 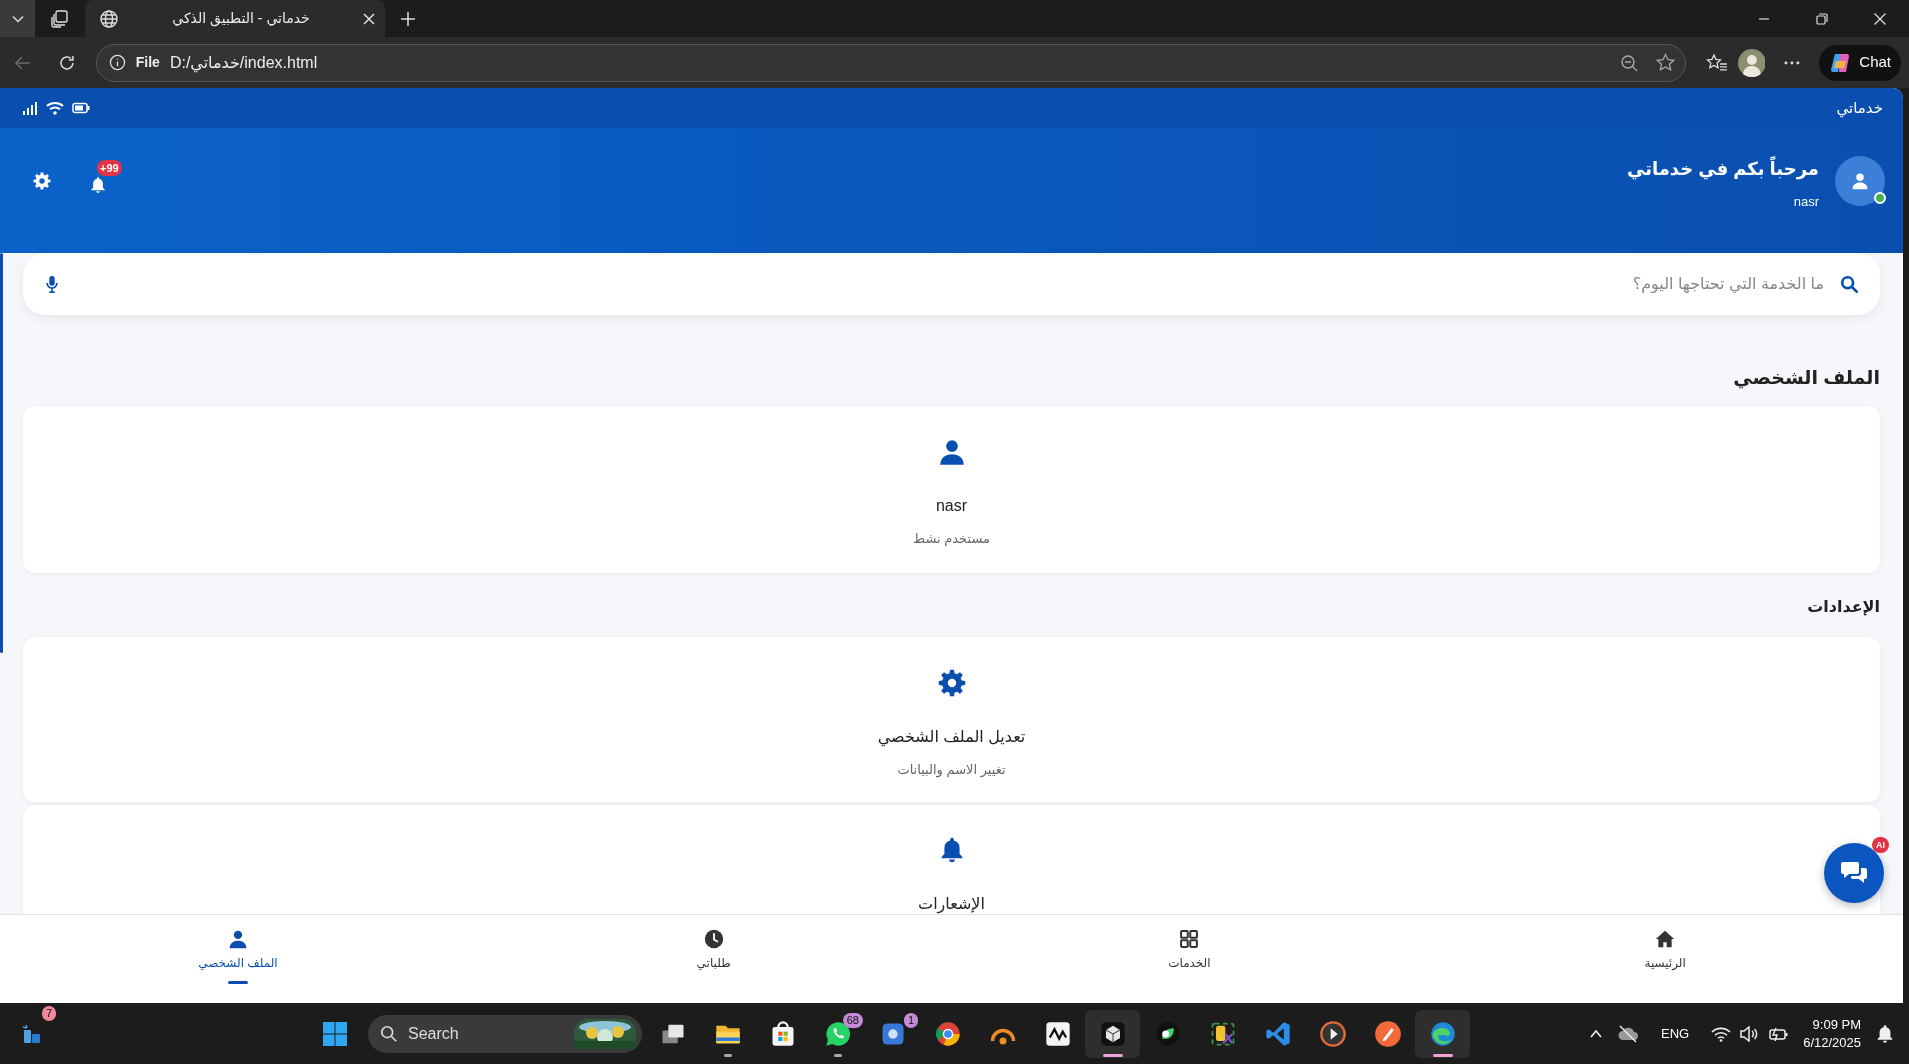 What do you see at coordinates (1332, 1033) in the screenshot?
I see `play-icon` at bounding box center [1332, 1033].